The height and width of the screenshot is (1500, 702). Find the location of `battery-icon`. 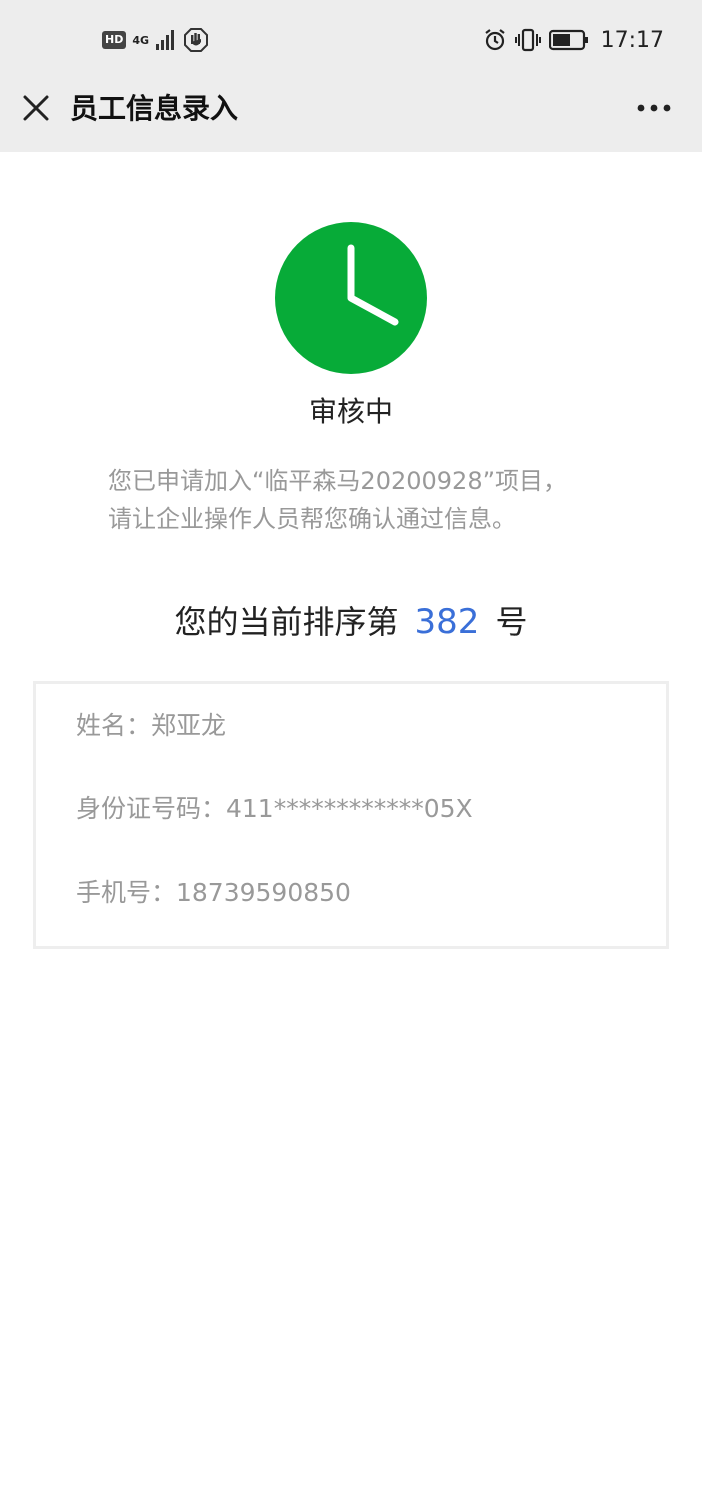

battery-icon is located at coordinates (568, 40).